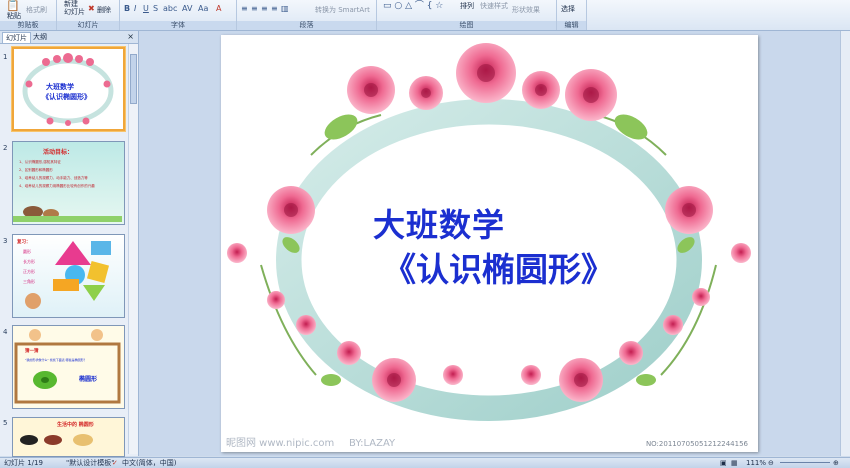 This screenshot has height=468, width=850. I want to click on delete-slide-button: 删除, so click(104, 10).